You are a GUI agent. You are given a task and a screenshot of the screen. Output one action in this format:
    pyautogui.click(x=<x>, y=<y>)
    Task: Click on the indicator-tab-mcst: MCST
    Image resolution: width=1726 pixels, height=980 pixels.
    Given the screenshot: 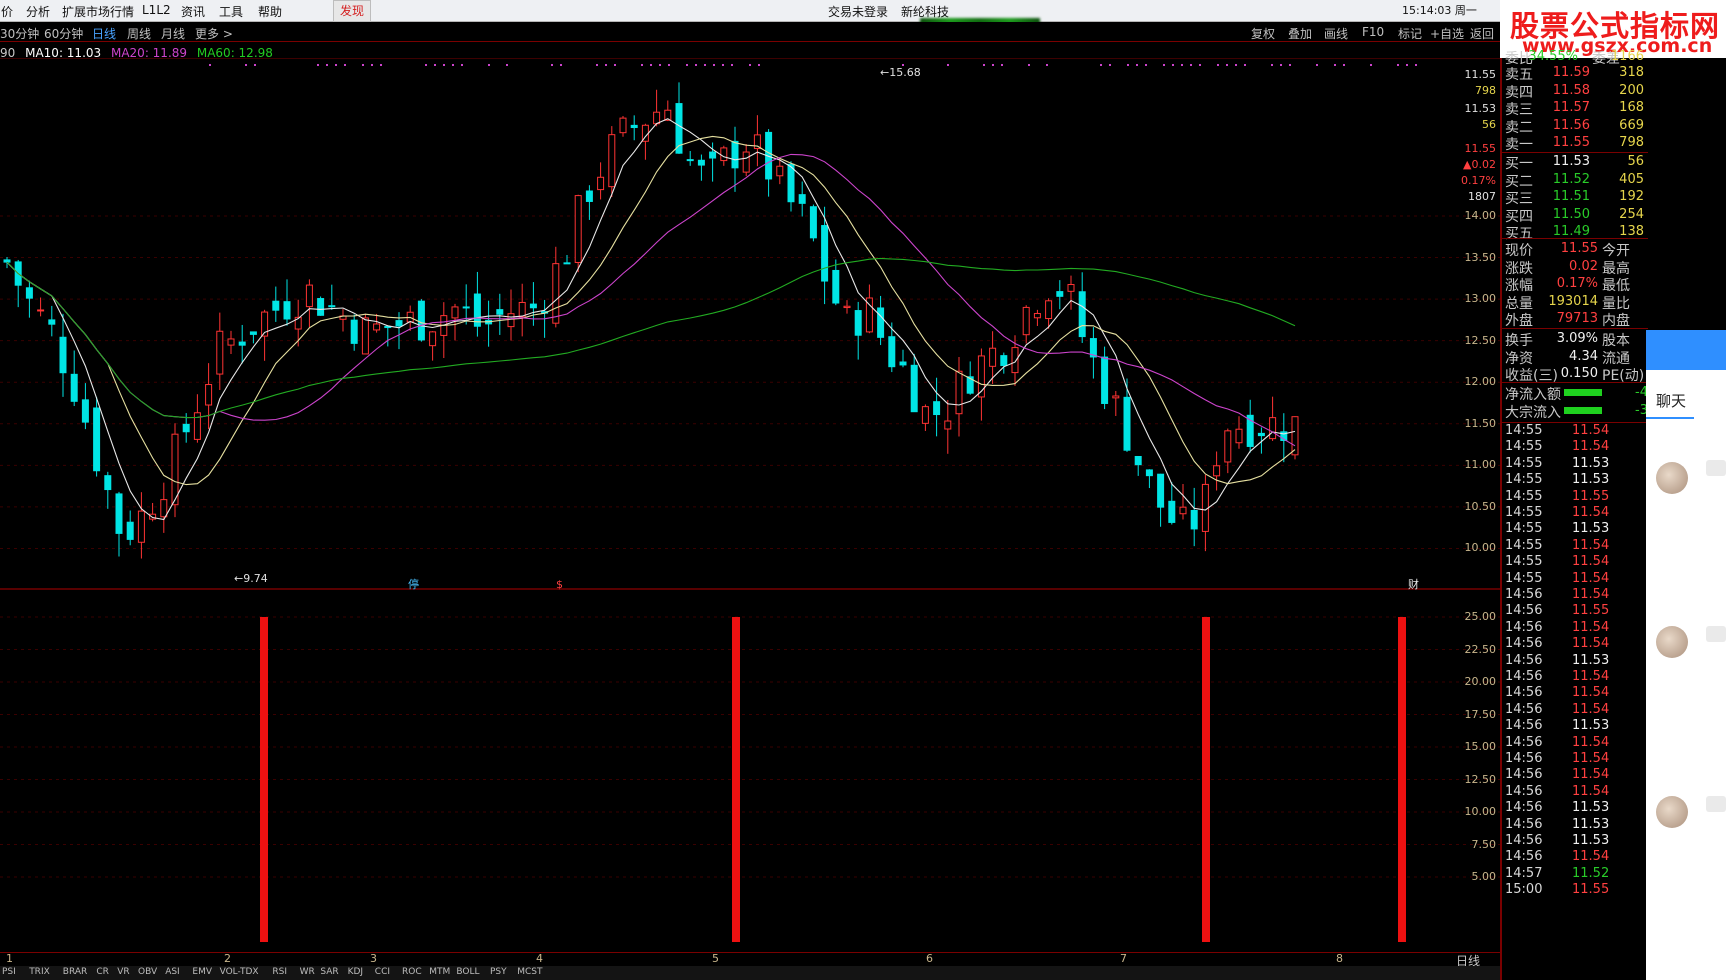 What is the action you would take?
    pyautogui.click(x=529, y=972)
    